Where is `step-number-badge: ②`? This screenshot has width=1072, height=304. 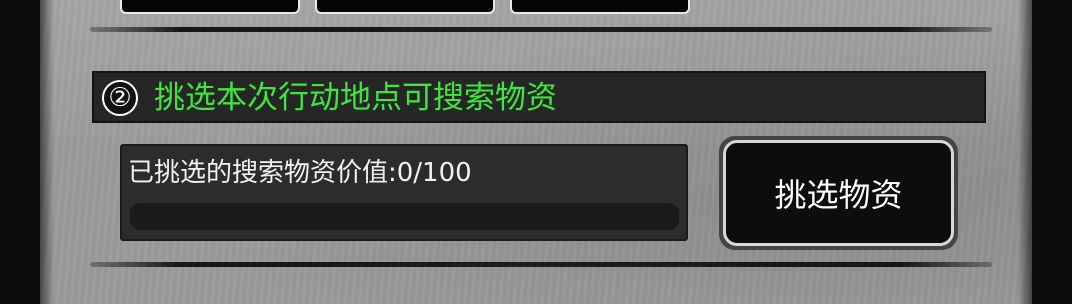
step-number-badge: ② is located at coordinates (120, 98).